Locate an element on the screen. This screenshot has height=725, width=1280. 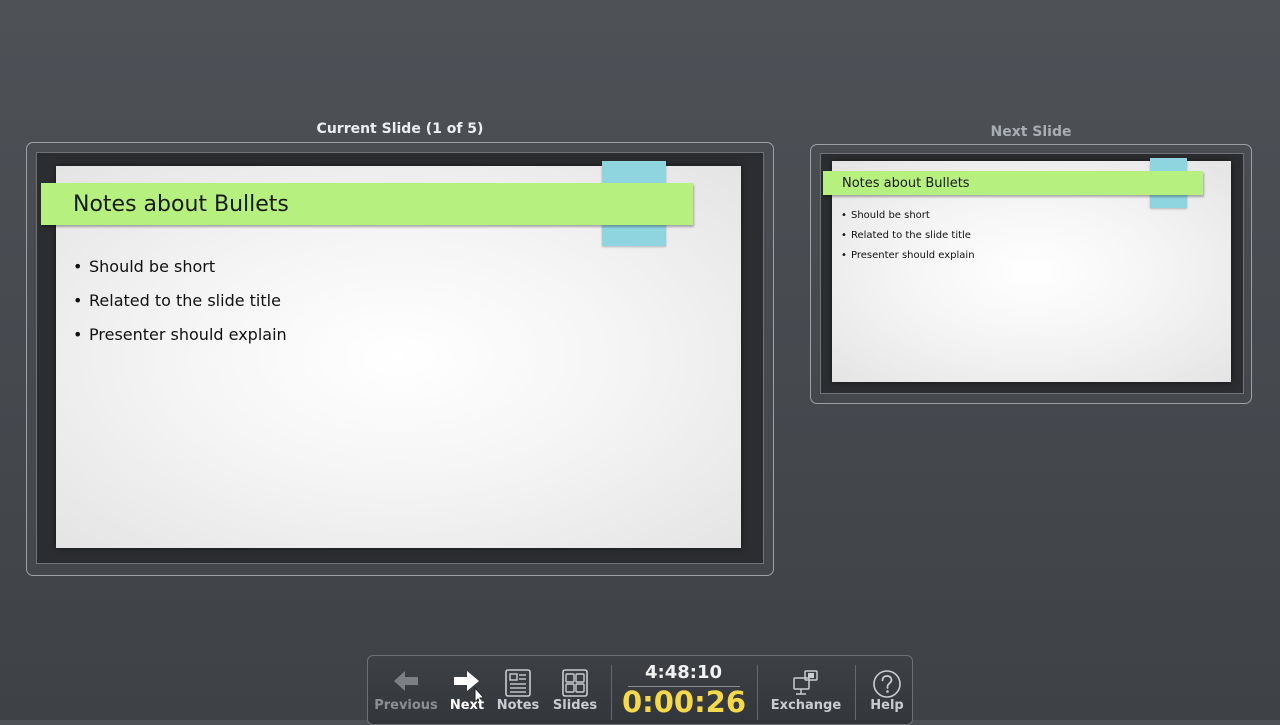
slides-button: Slides is located at coordinates (575, 687).